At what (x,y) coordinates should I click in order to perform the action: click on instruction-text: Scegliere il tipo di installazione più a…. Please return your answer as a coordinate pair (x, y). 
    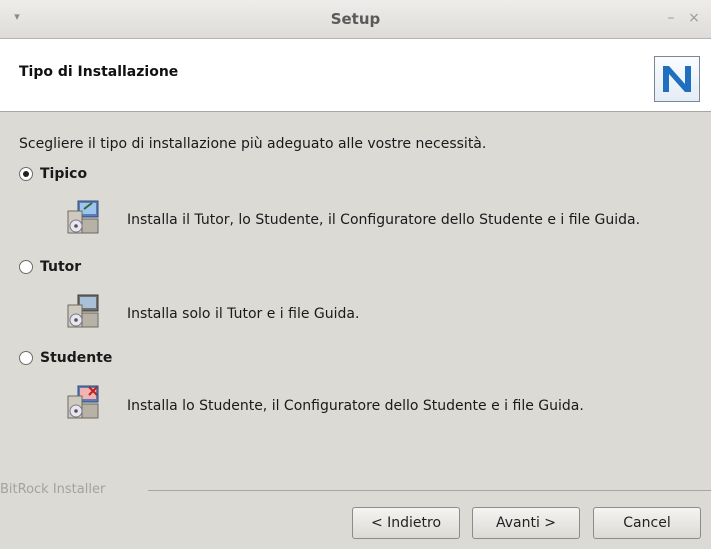
    Looking at the image, I should click on (253, 144).